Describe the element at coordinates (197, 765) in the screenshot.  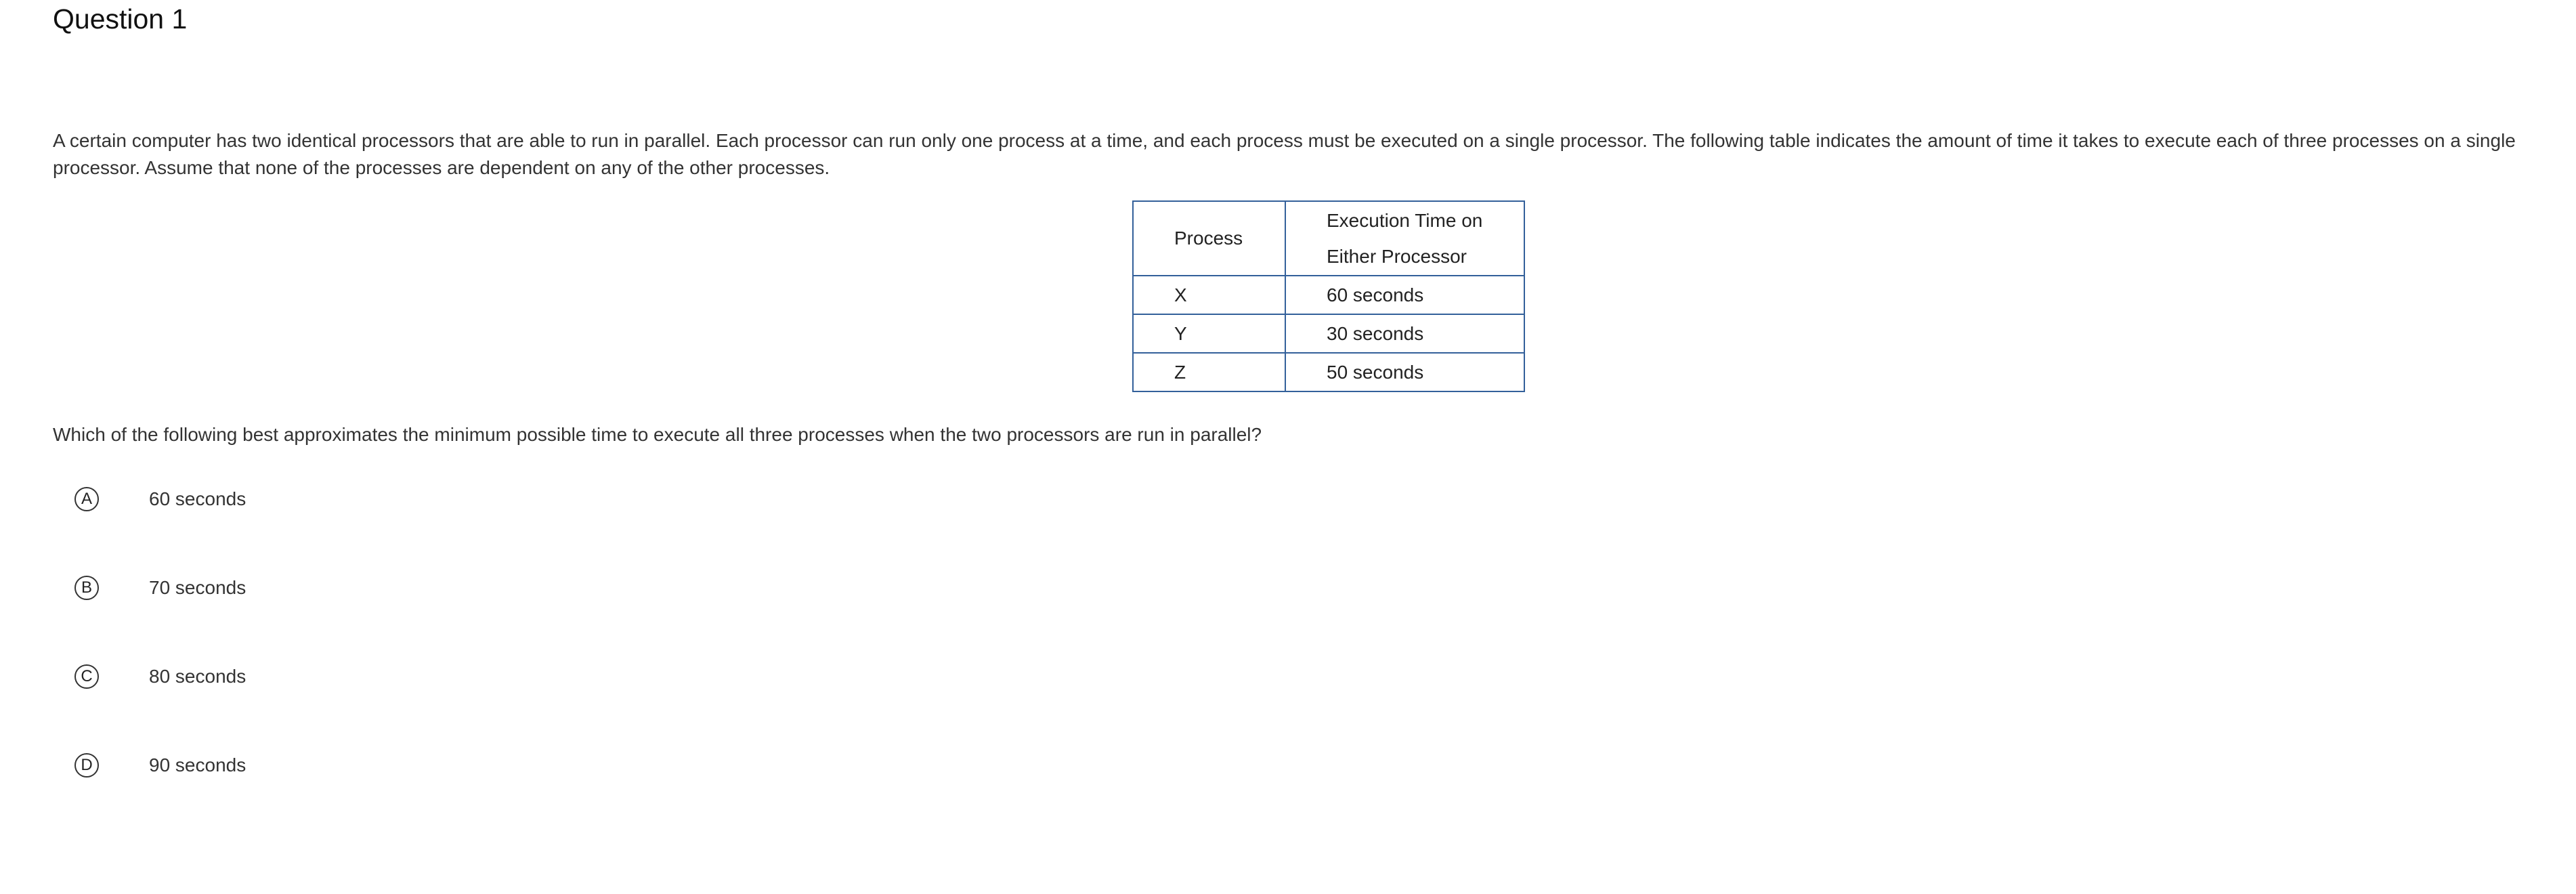
I see `choice-d-text: 90 seconds` at that location.